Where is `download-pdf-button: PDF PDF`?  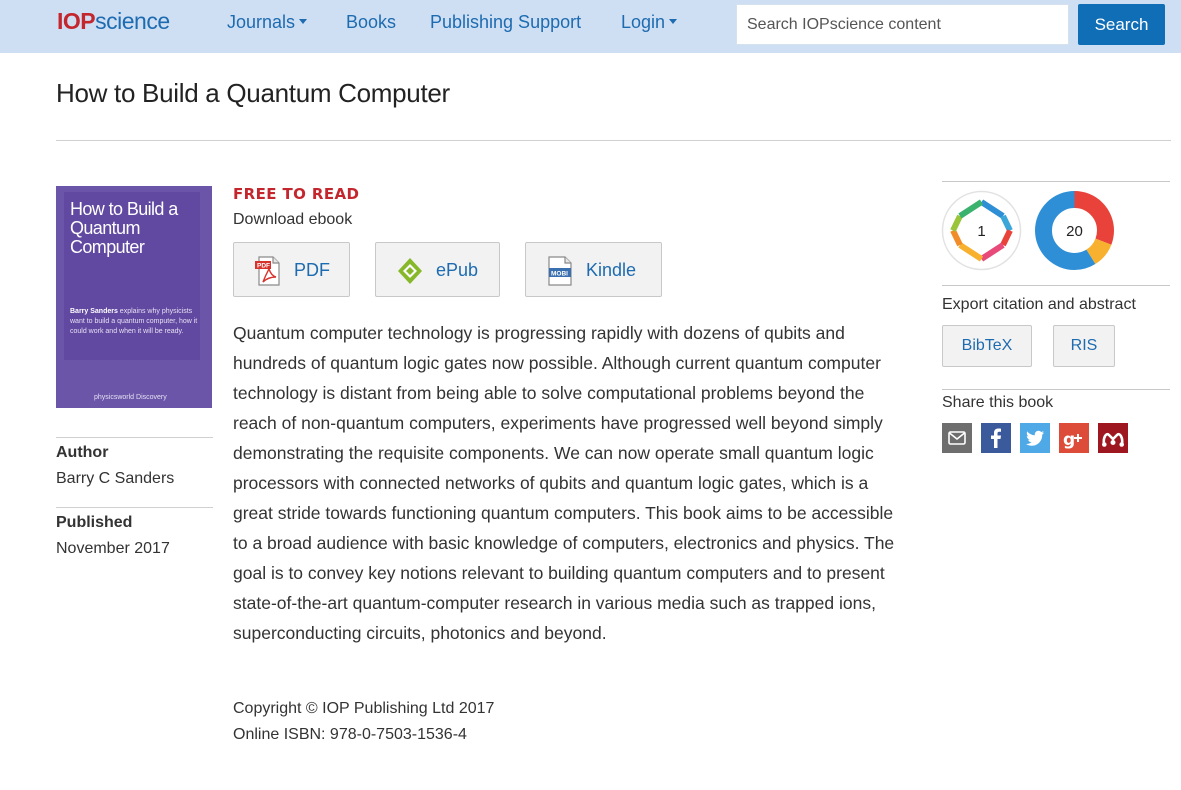
download-pdf-button: PDF PDF is located at coordinates (291, 269).